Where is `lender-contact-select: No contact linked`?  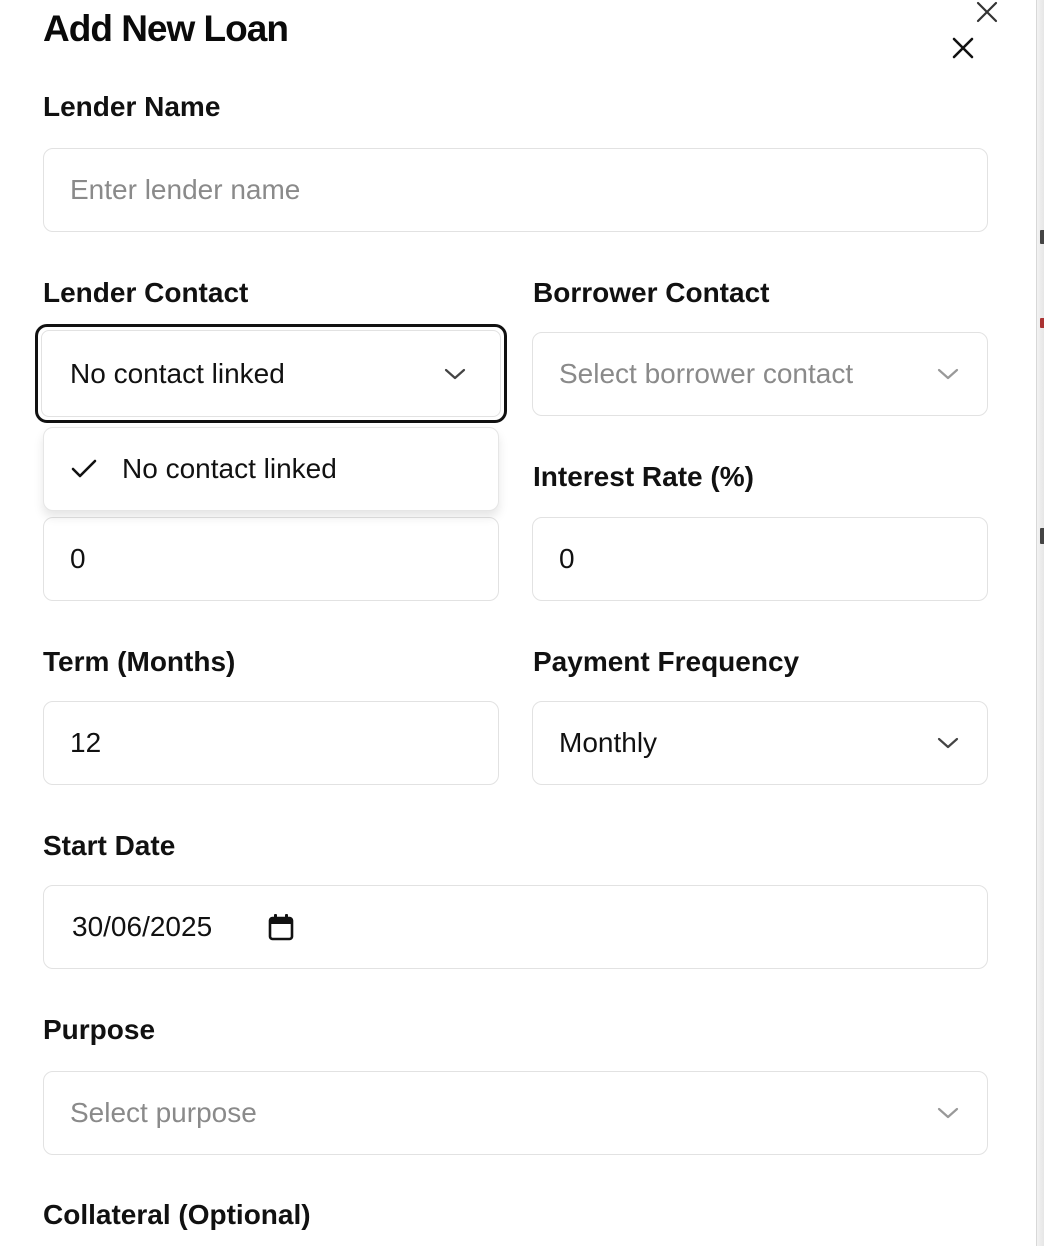 lender-contact-select: No contact linked is located at coordinates (271, 373).